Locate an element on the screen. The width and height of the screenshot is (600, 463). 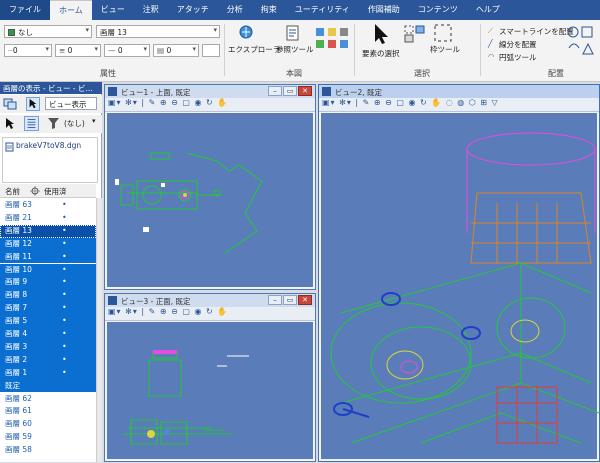
column-header-name: 名前 is located at coordinates (12, 191).